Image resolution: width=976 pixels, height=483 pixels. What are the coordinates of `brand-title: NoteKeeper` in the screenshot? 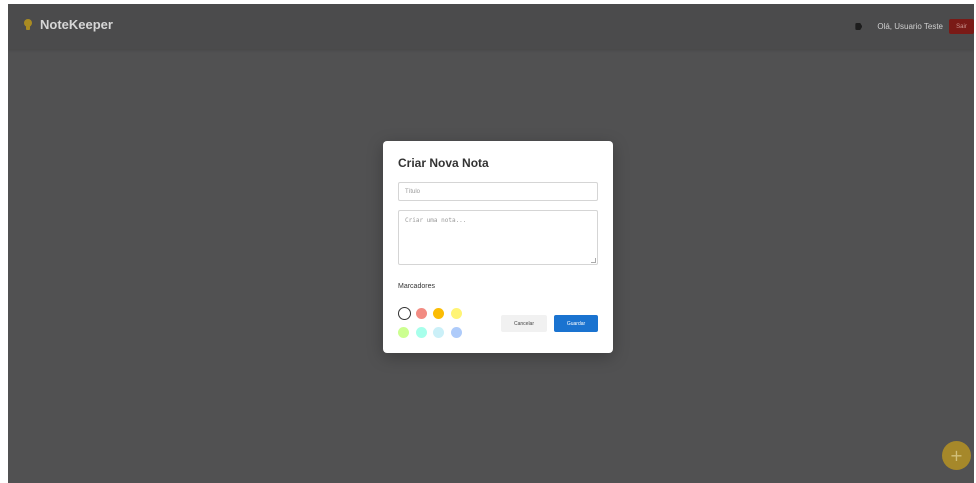 It's located at (76, 24).